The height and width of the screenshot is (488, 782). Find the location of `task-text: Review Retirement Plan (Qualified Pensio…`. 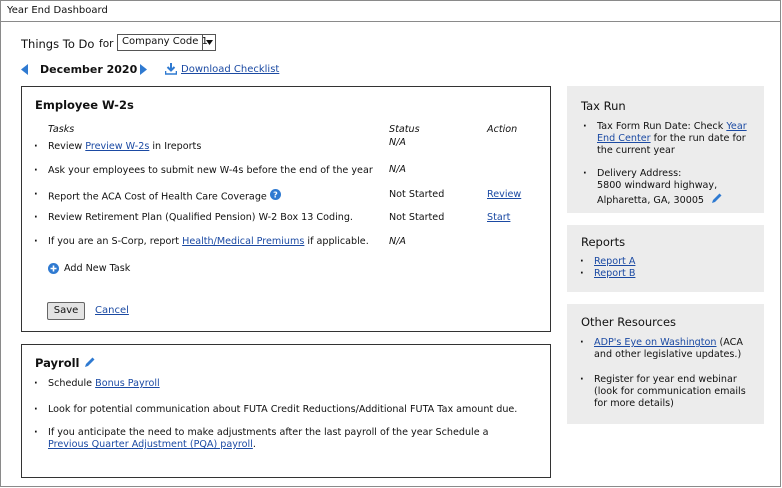

task-text: Review Retirement Plan (Qualified Pensio… is located at coordinates (200, 217).